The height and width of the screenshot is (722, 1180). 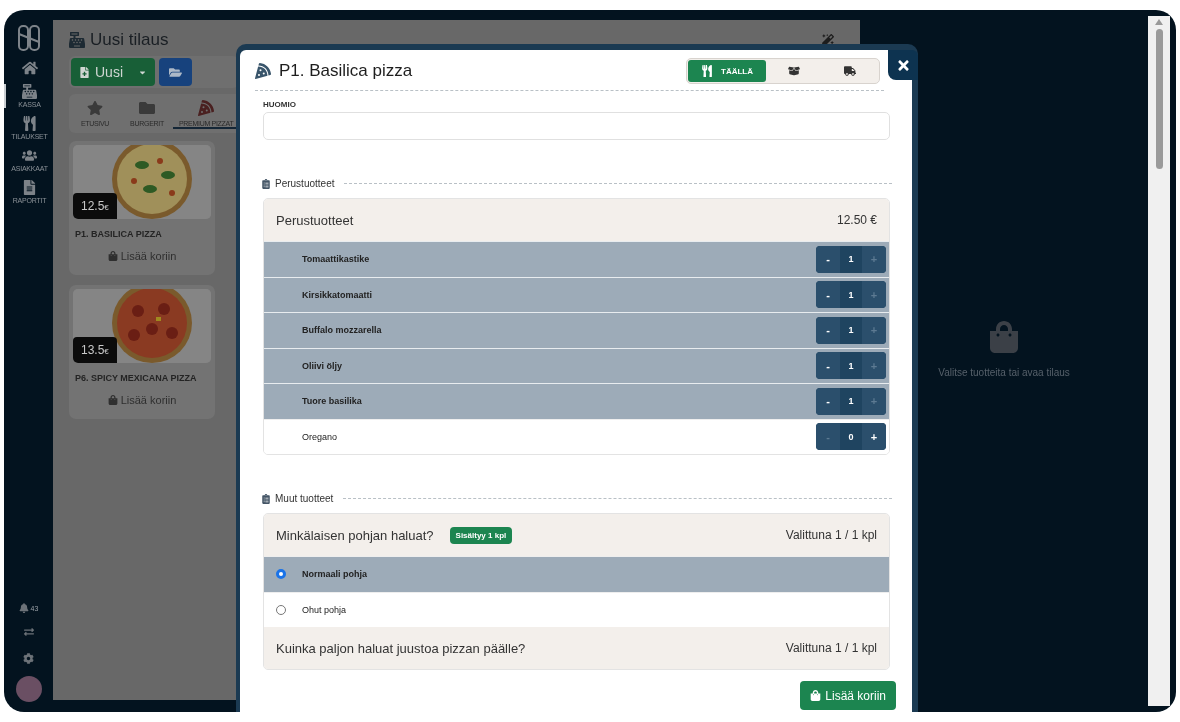 What do you see at coordinates (874, 437) in the screenshot?
I see `increase-button: +` at bounding box center [874, 437].